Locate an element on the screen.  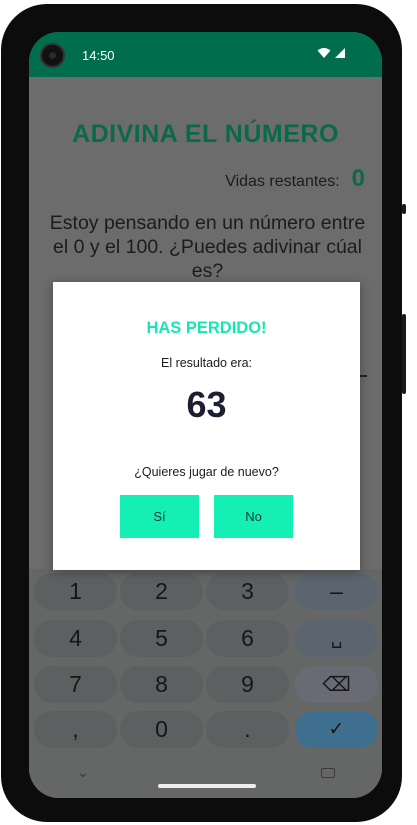
wifi-icon is located at coordinates (324, 53).